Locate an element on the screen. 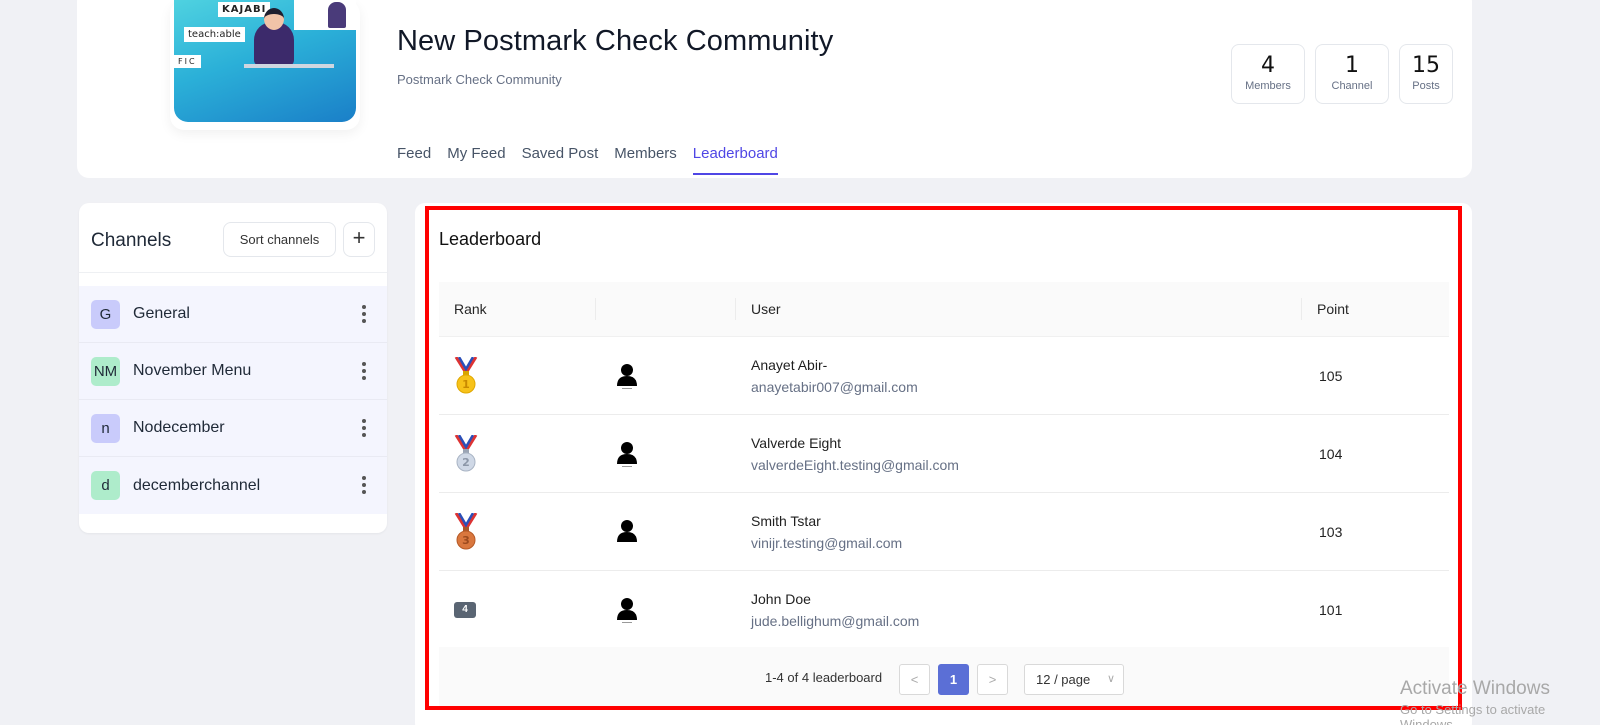  channels-header: Channels Sort channels + is located at coordinates (233, 238).